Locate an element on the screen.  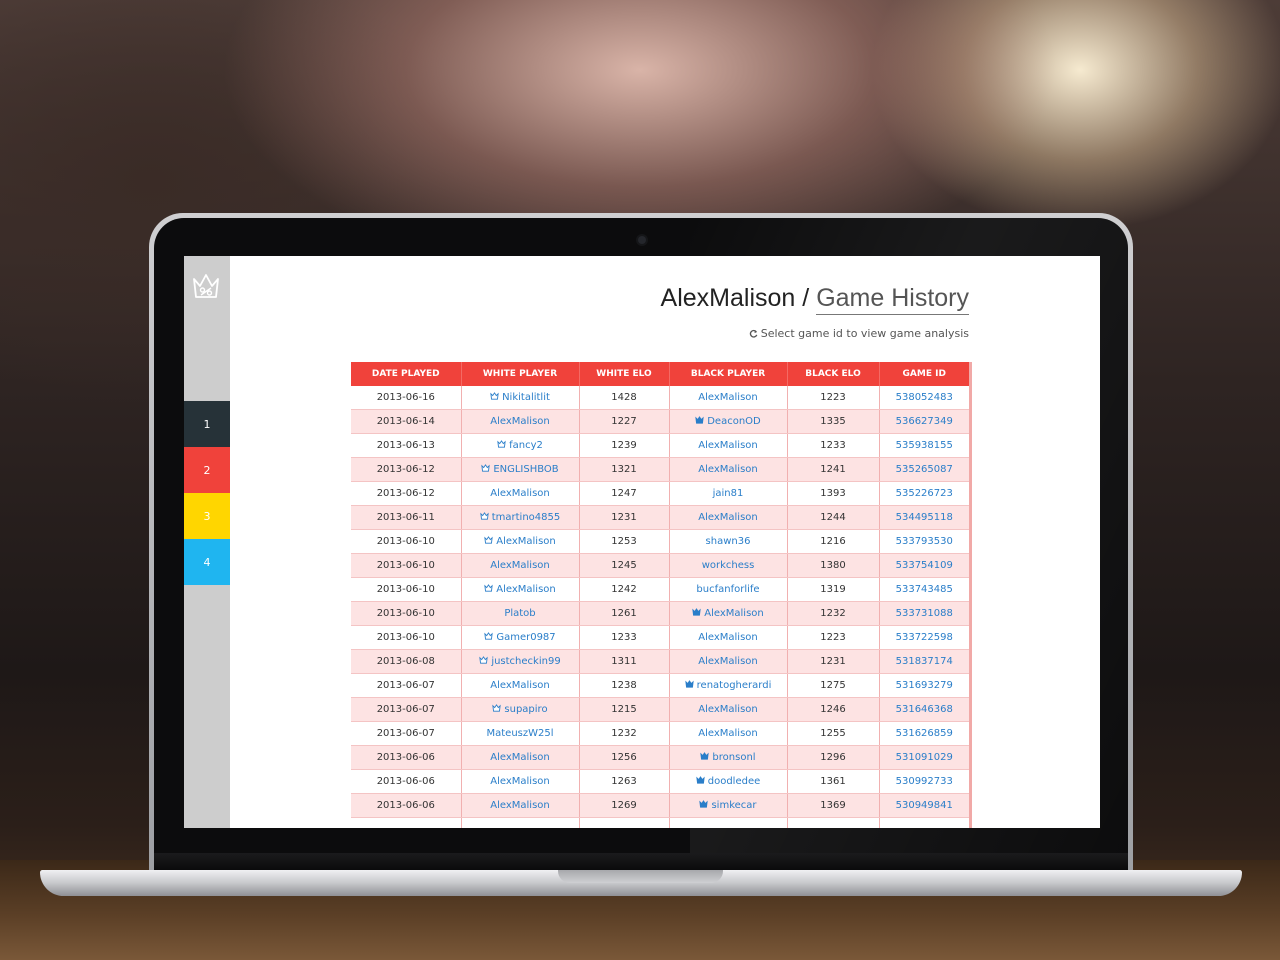
cell-game-id: 536627349 is located at coordinates (924, 421).